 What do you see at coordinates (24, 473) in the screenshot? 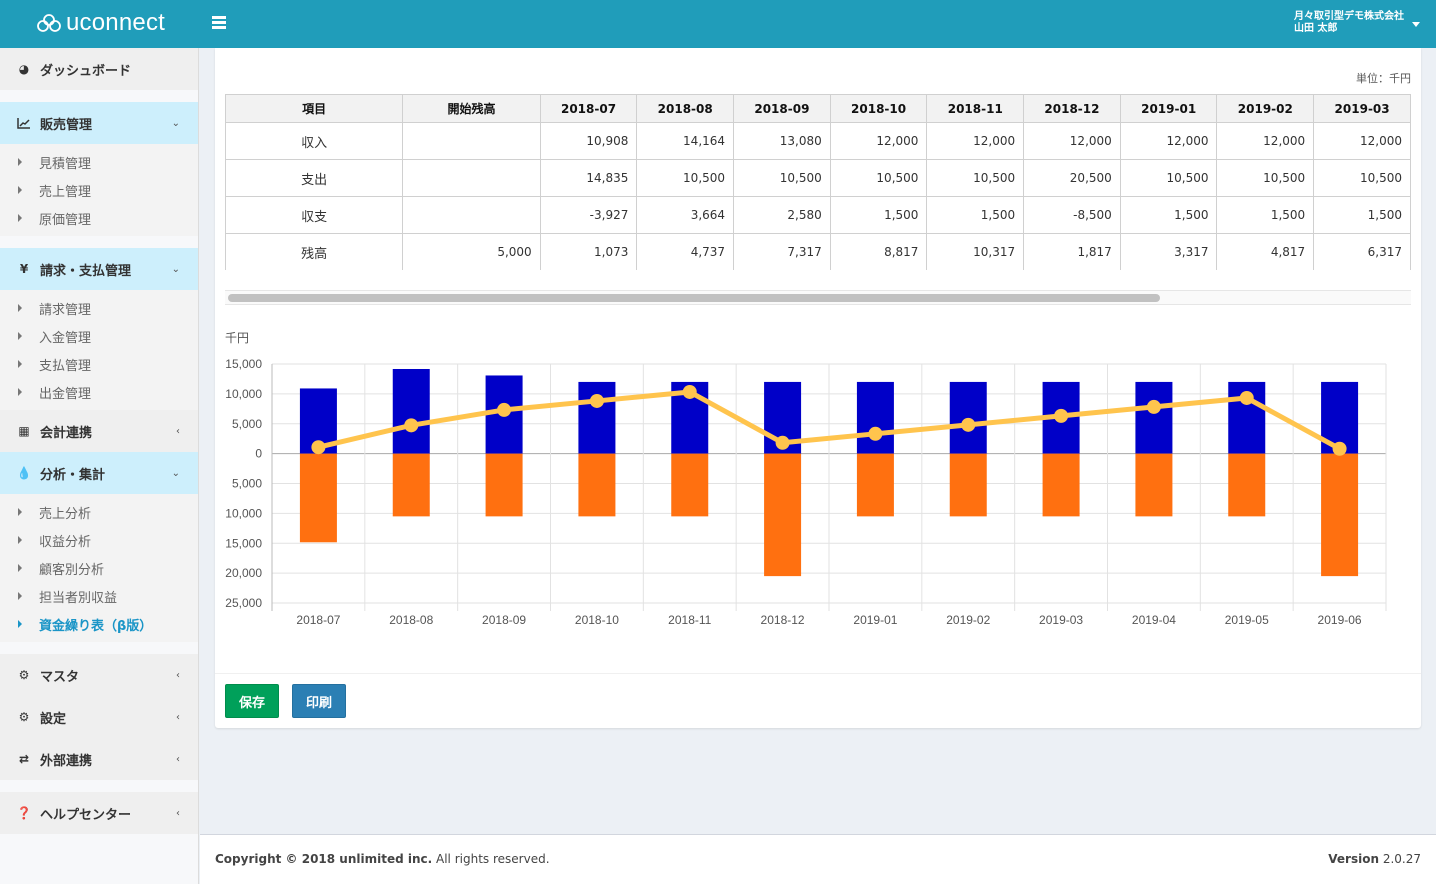
I see `drop-icon: 💧` at bounding box center [24, 473].